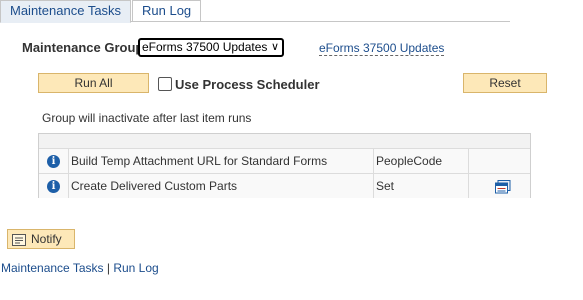 The width and height of the screenshot is (583, 300). I want to click on task-type: PeopleCode, so click(421, 161).